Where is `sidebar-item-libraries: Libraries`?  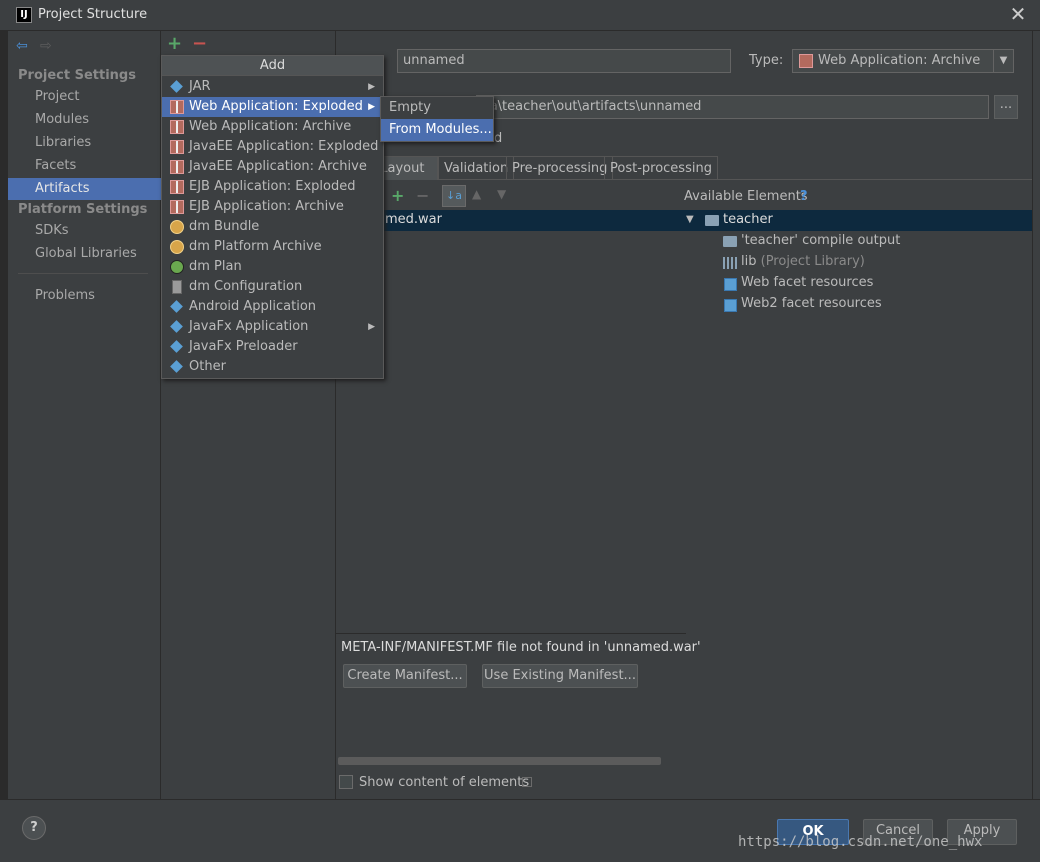
sidebar-item-libraries: Libraries is located at coordinates (84, 143).